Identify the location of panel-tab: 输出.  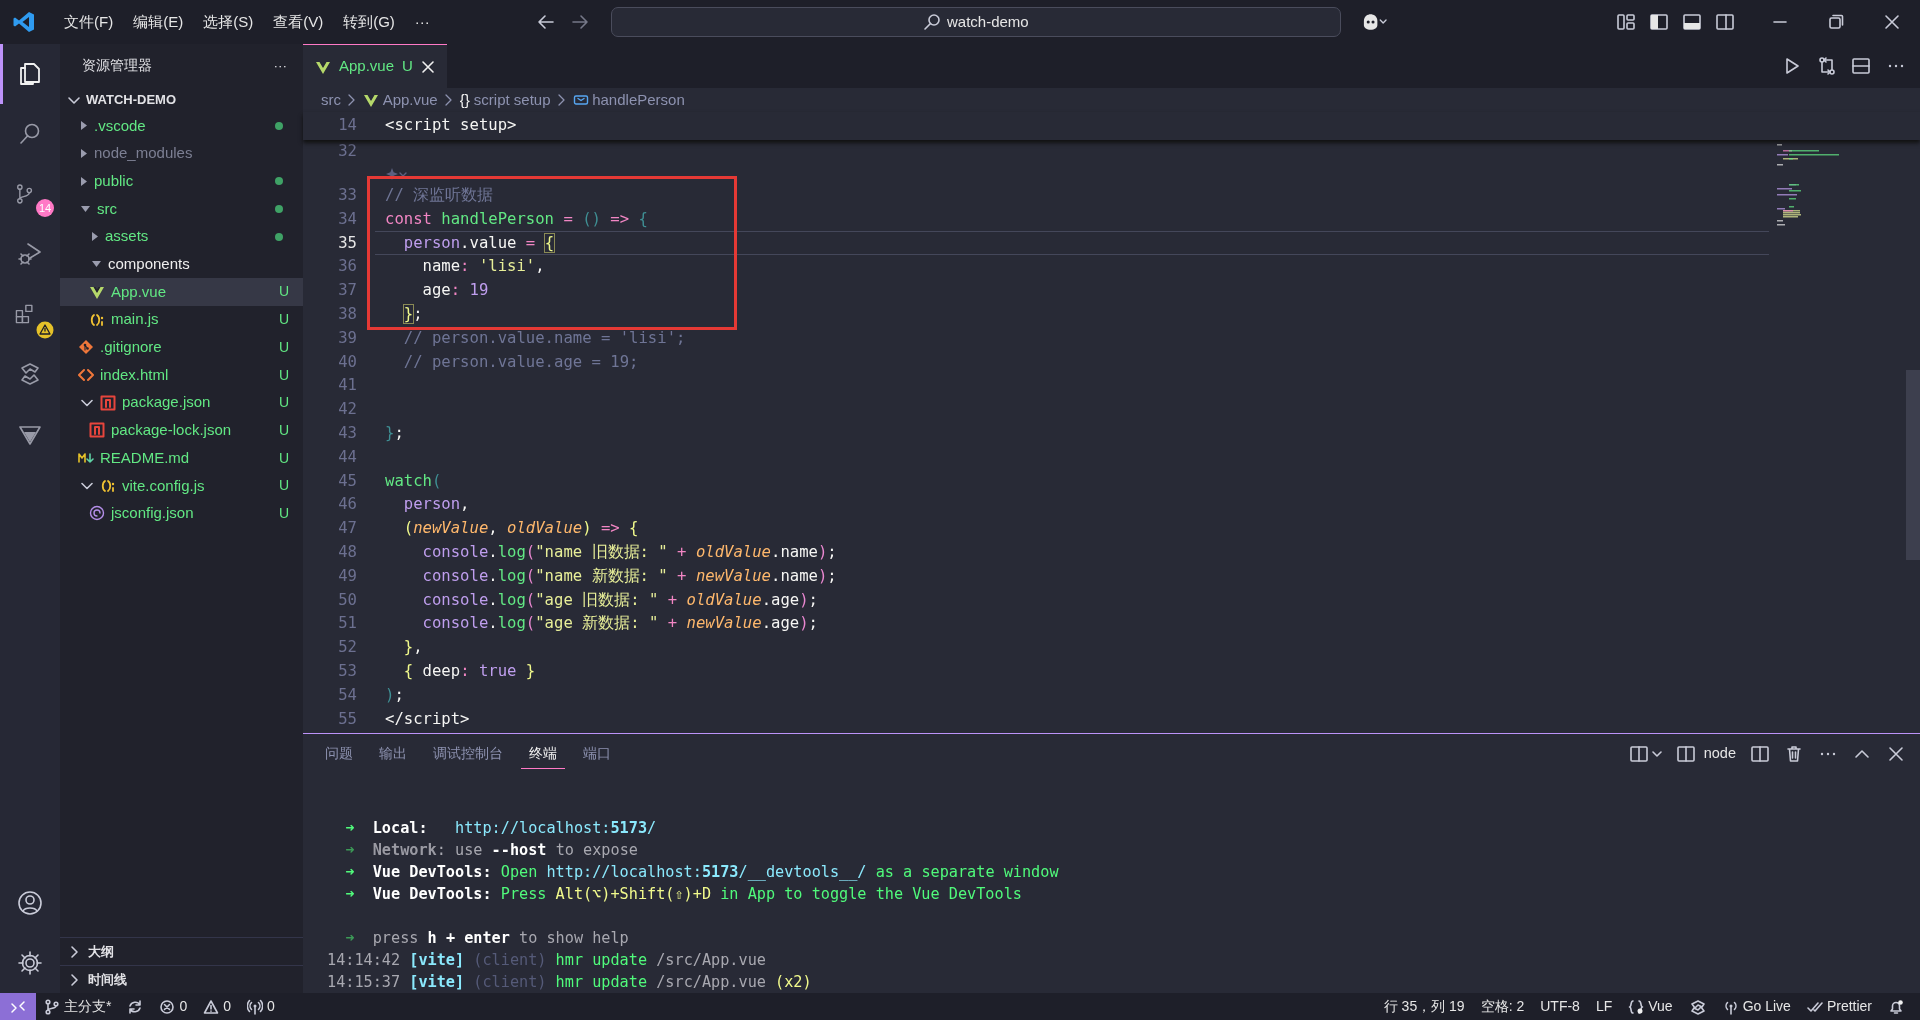
(393, 753).